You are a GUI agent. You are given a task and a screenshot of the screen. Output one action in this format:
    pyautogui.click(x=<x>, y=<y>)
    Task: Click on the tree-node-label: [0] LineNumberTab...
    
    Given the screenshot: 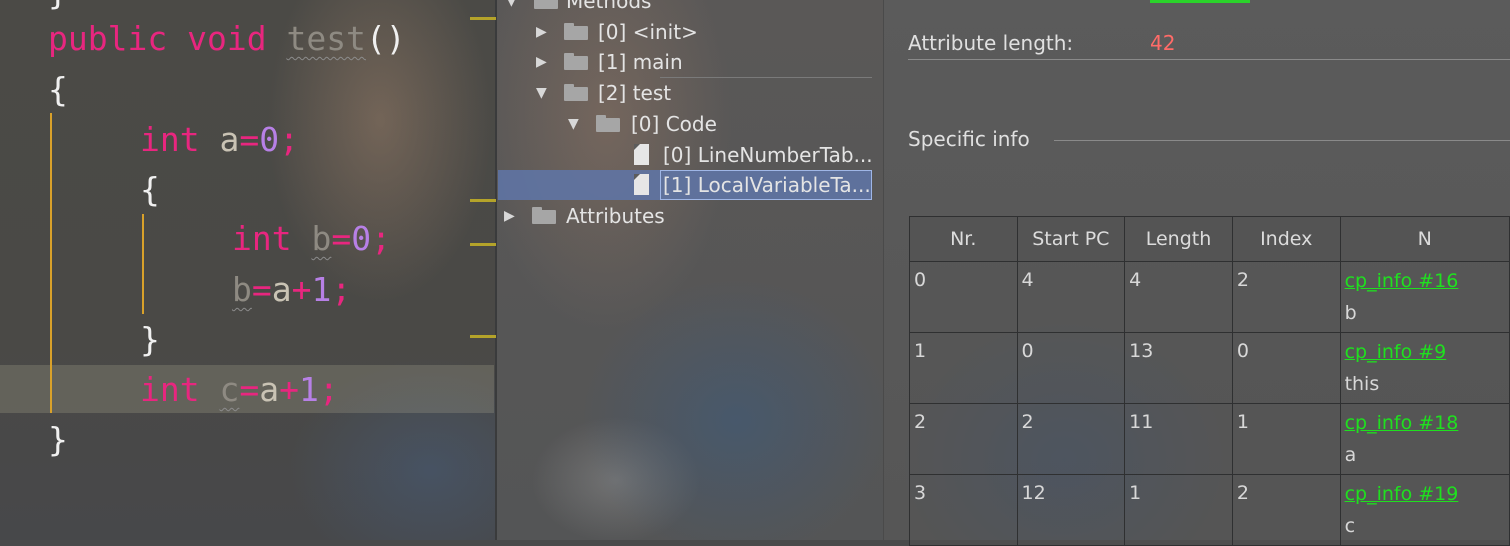 What is the action you would take?
    pyautogui.click(x=768, y=155)
    